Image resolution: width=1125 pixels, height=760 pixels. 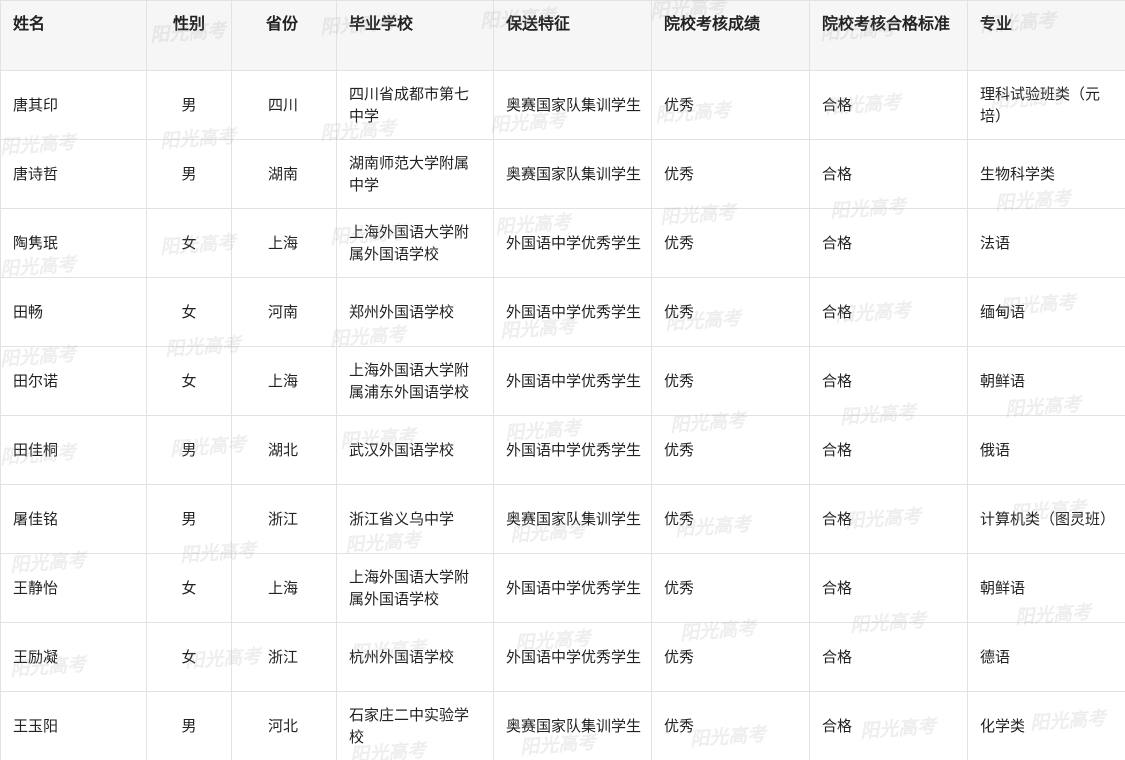 I want to click on major-cell: 生物科学类, so click(x=1046, y=174).